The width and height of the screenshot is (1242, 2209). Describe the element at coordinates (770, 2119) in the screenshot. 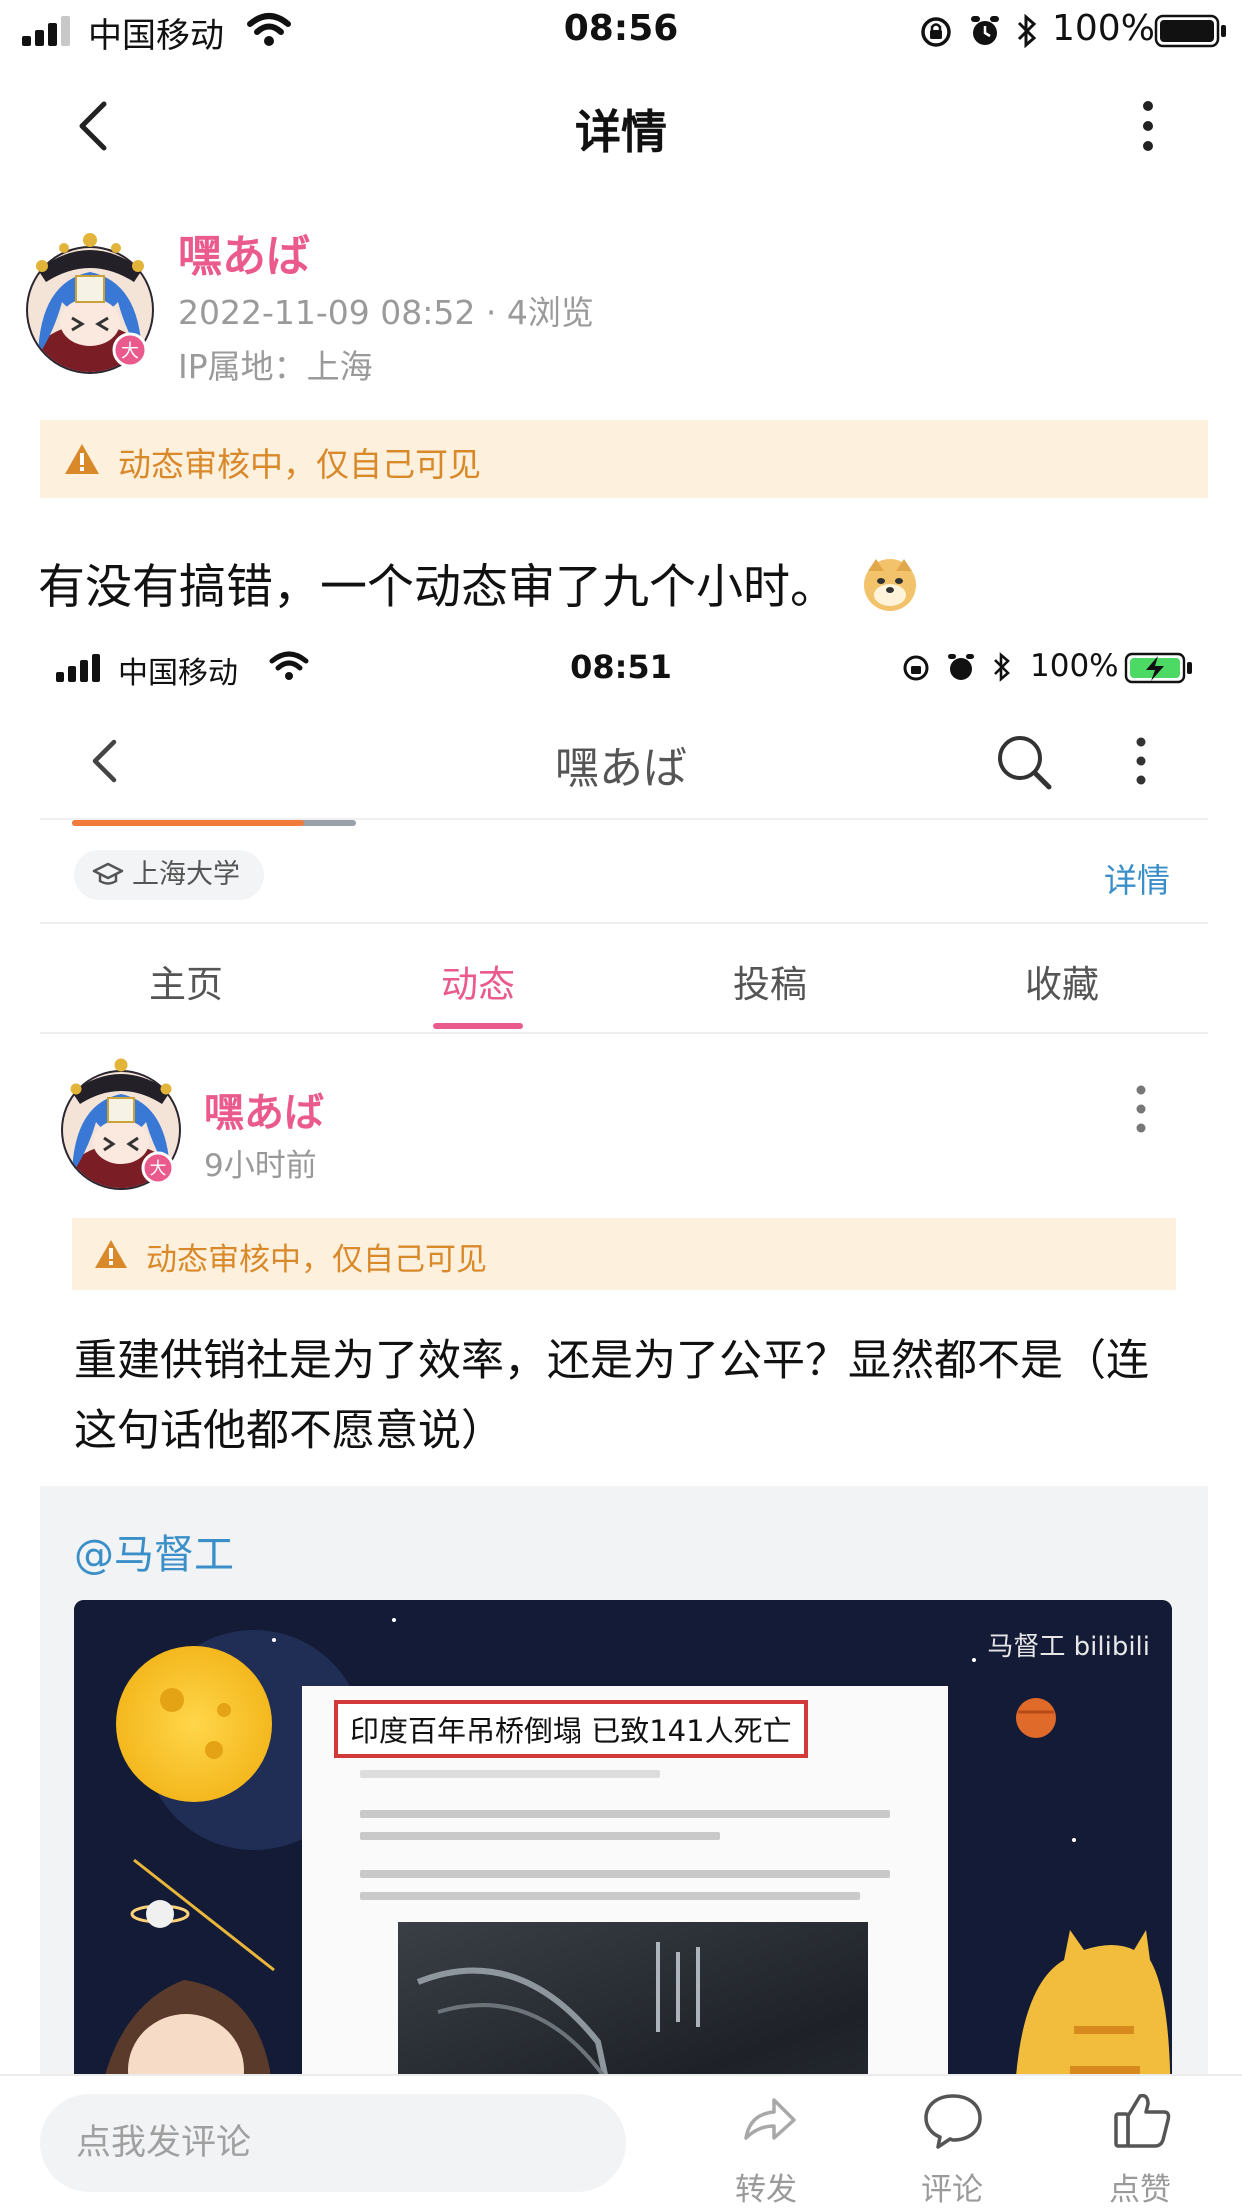

I see `forward-icon` at that location.